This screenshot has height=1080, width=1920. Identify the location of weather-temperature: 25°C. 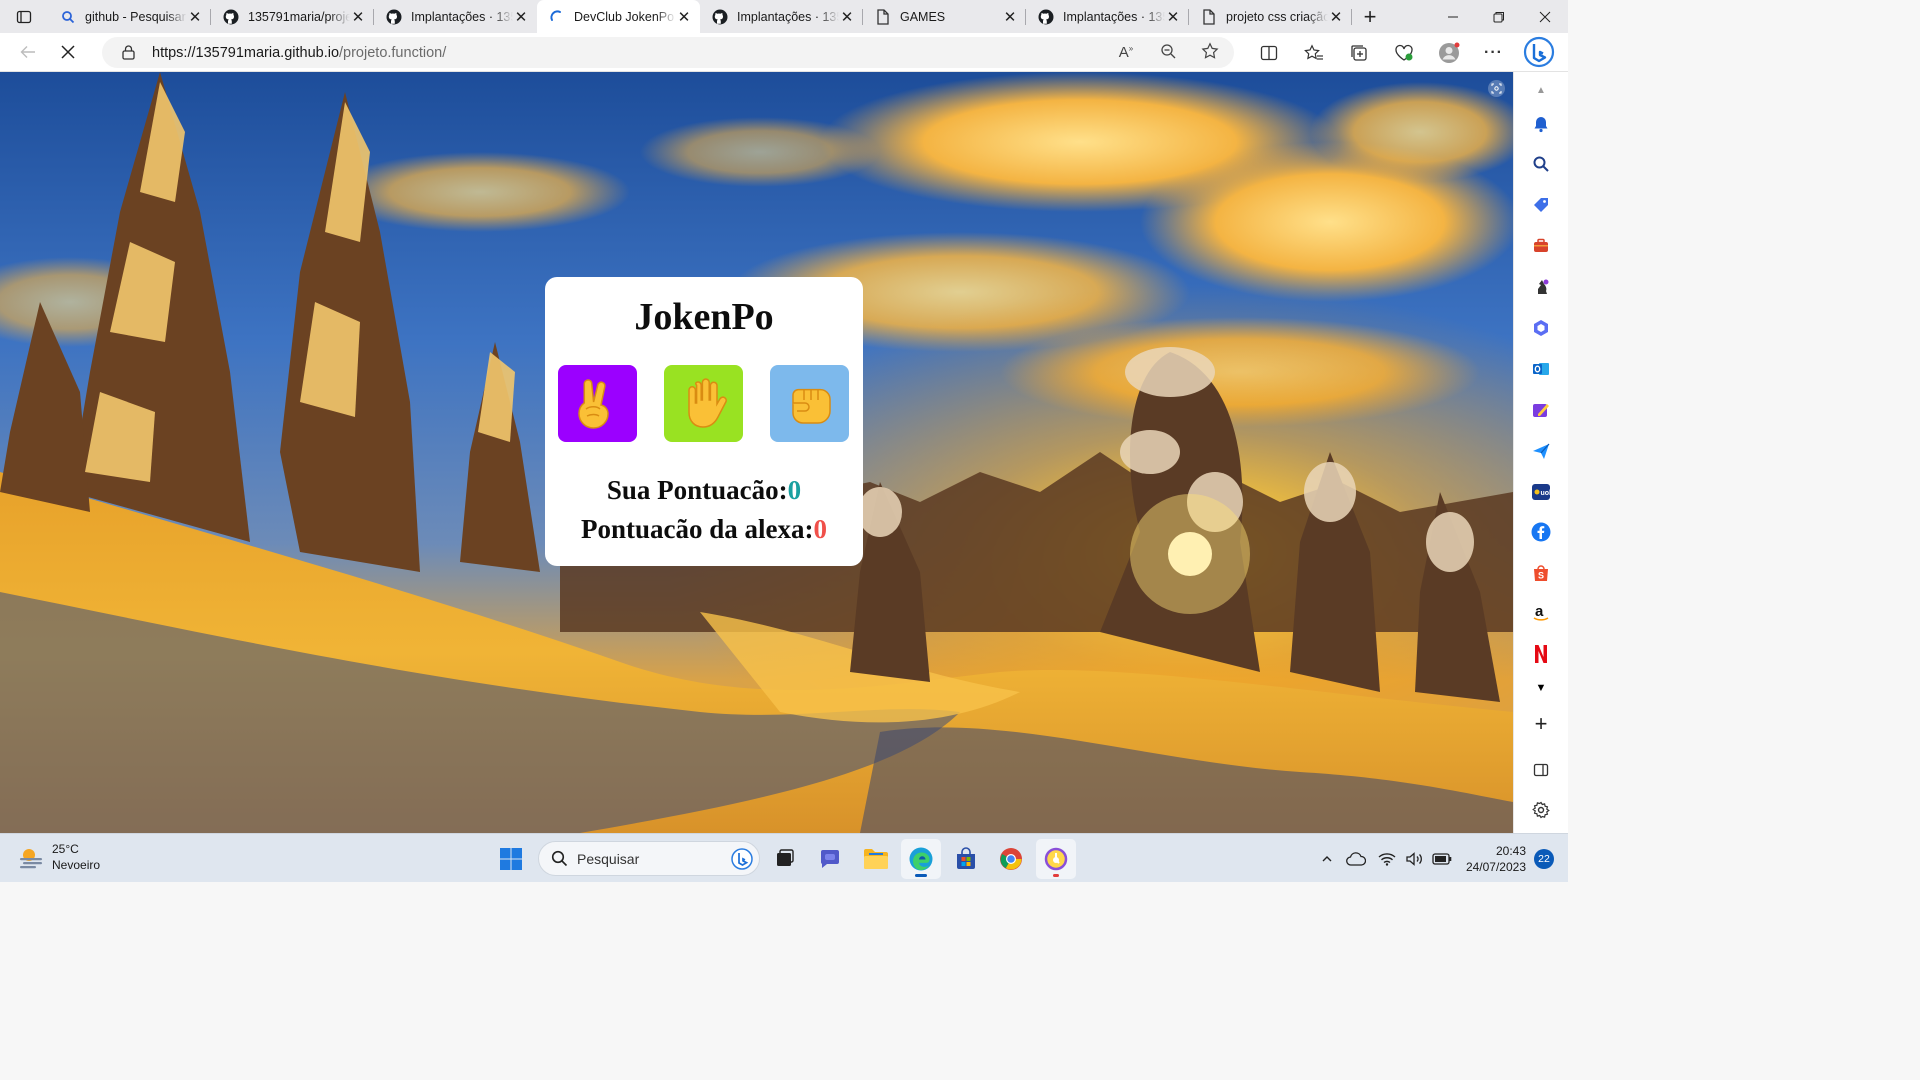
(65, 849).